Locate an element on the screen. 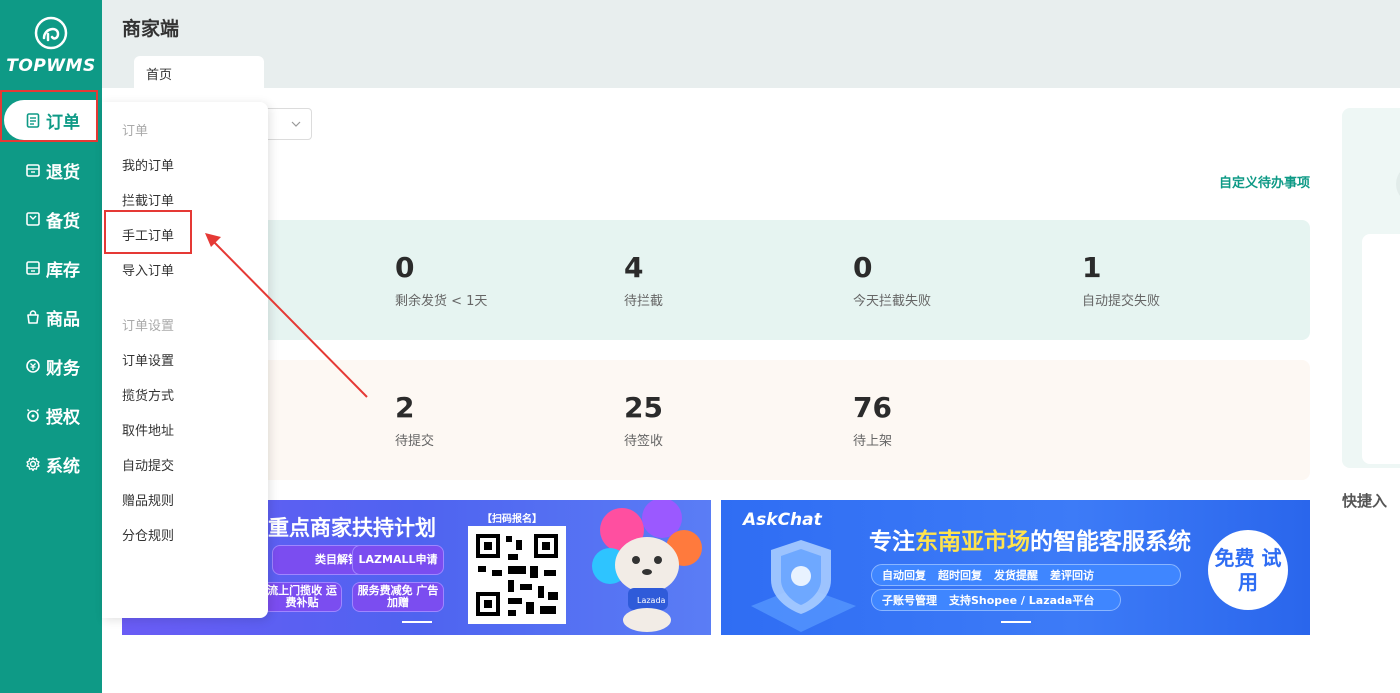 This screenshot has height=693, width=1400. feature-item: 发货提醒 is located at coordinates (1016, 575).